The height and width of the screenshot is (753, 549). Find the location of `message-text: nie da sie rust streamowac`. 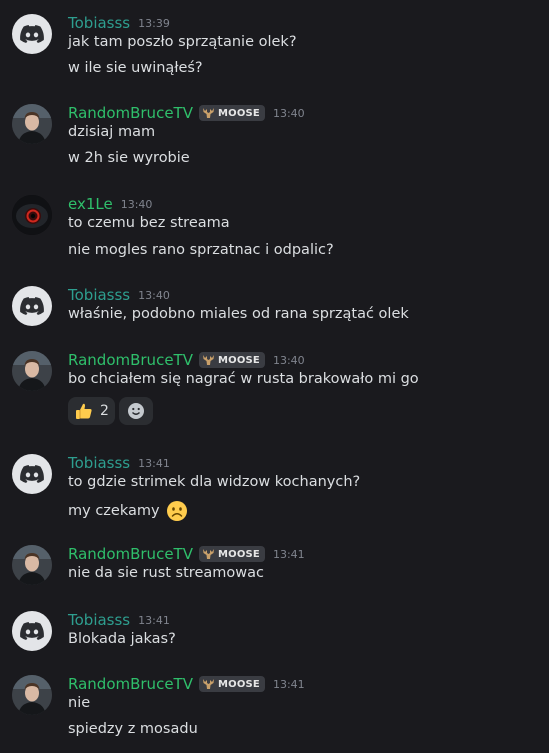

message-text: nie da sie rust streamowac is located at coordinates (166, 573).